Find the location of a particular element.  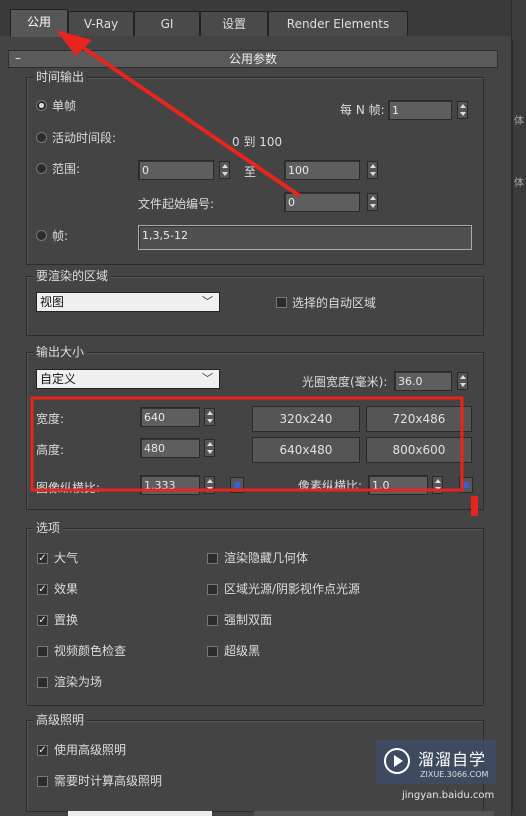

annotation-highlight-box is located at coordinates (247, 444).